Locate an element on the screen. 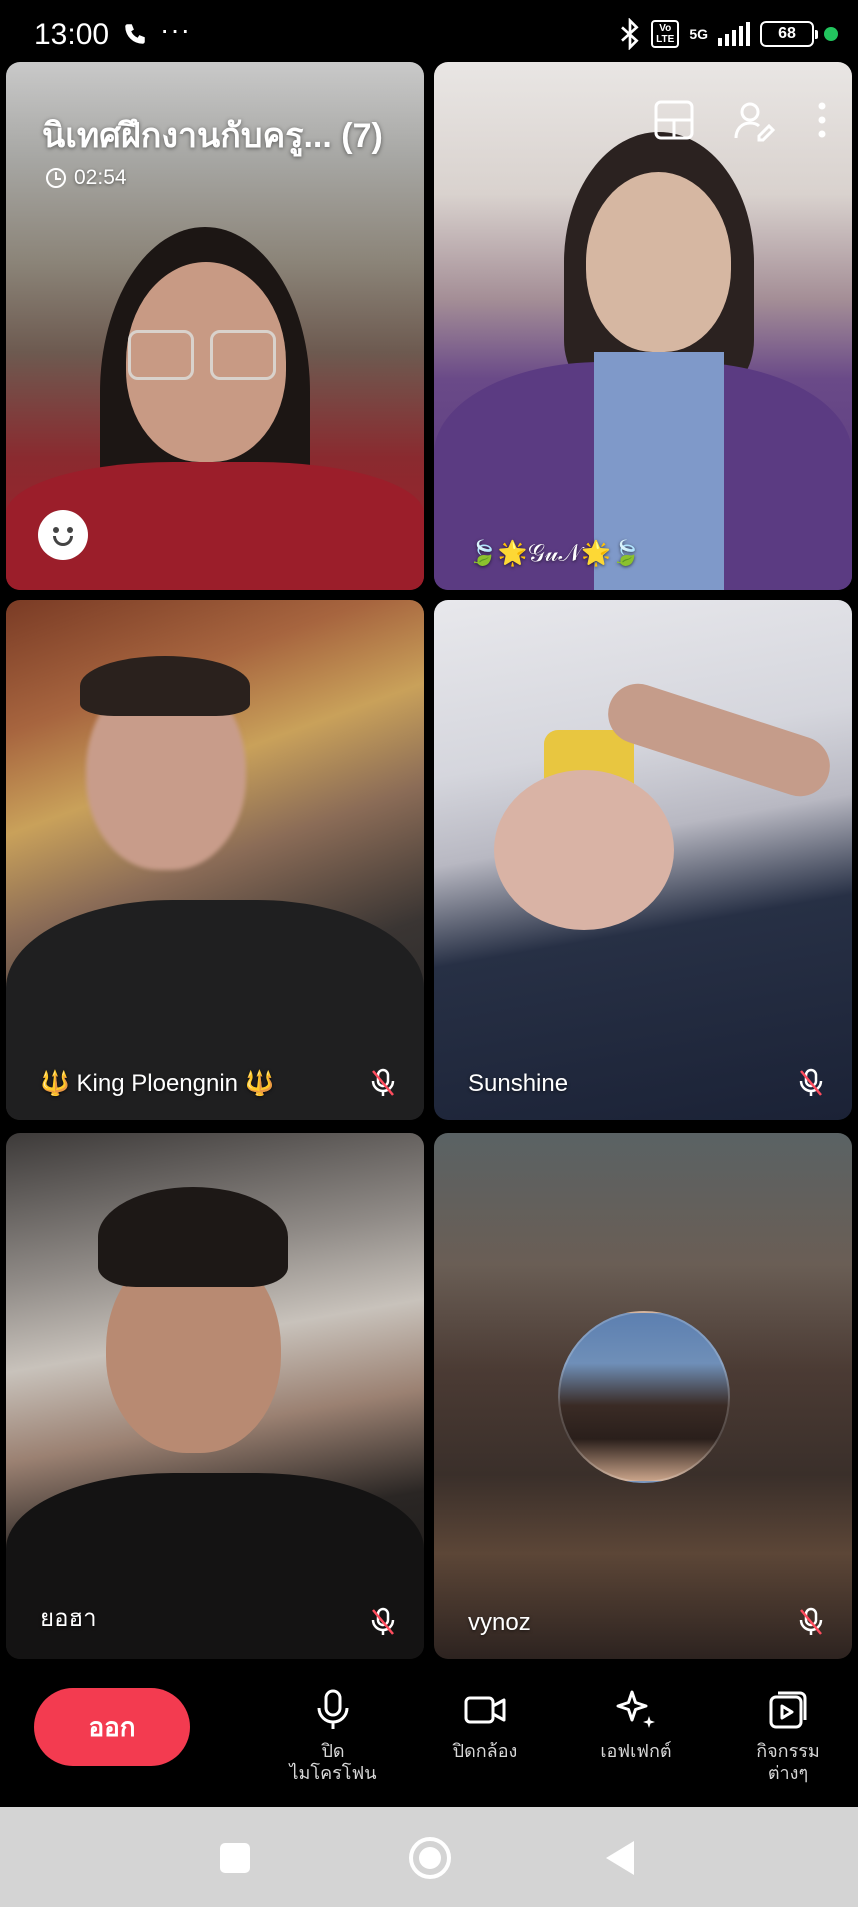 The width and height of the screenshot is (858, 1907). call-timer-value: 02:54 is located at coordinates (100, 177).